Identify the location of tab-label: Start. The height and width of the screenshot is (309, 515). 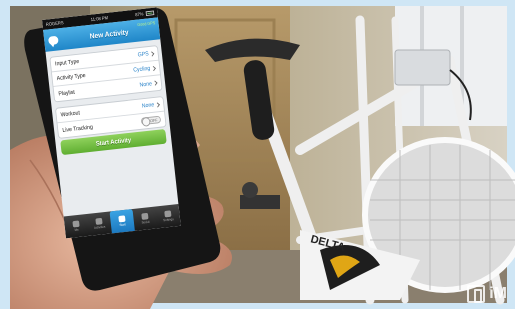
(122, 224).